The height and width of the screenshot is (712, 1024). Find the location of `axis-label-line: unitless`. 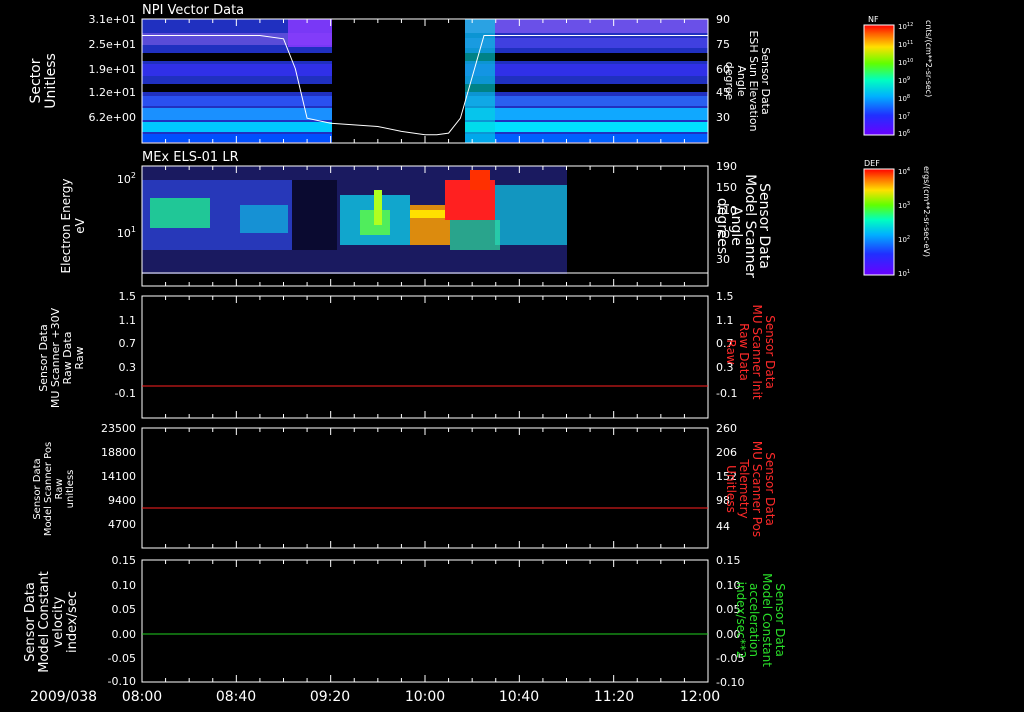

axis-label-line: unitless is located at coordinates (70, 489).